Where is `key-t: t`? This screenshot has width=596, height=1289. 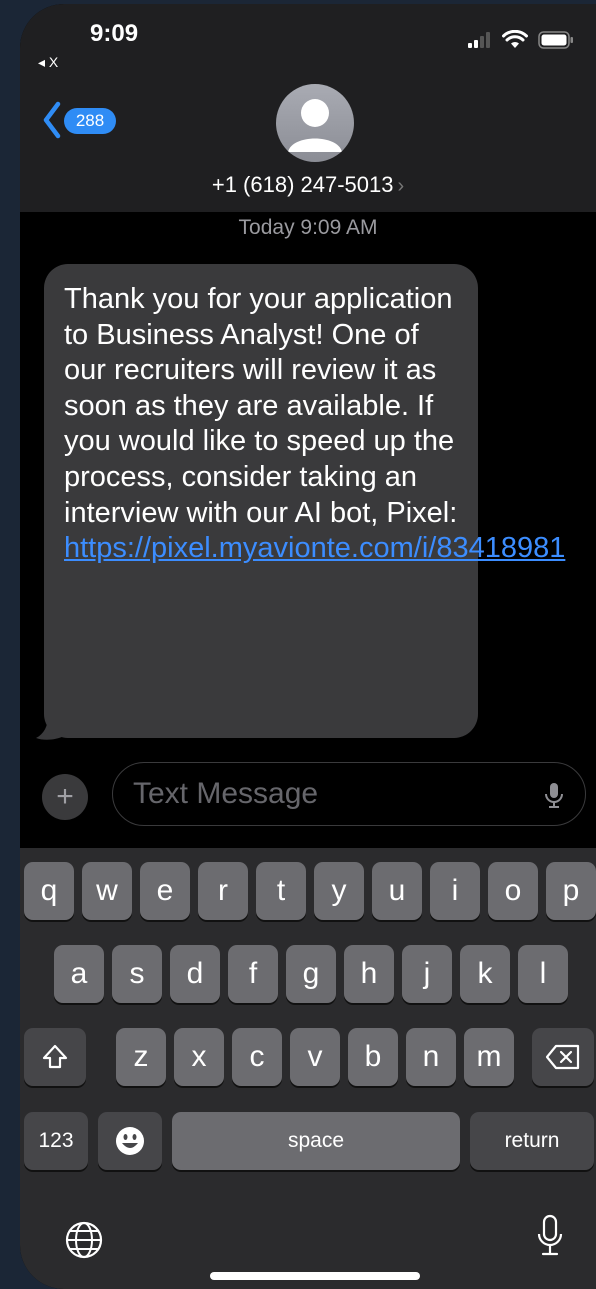
key-t: t is located at coordinates (281, 891).